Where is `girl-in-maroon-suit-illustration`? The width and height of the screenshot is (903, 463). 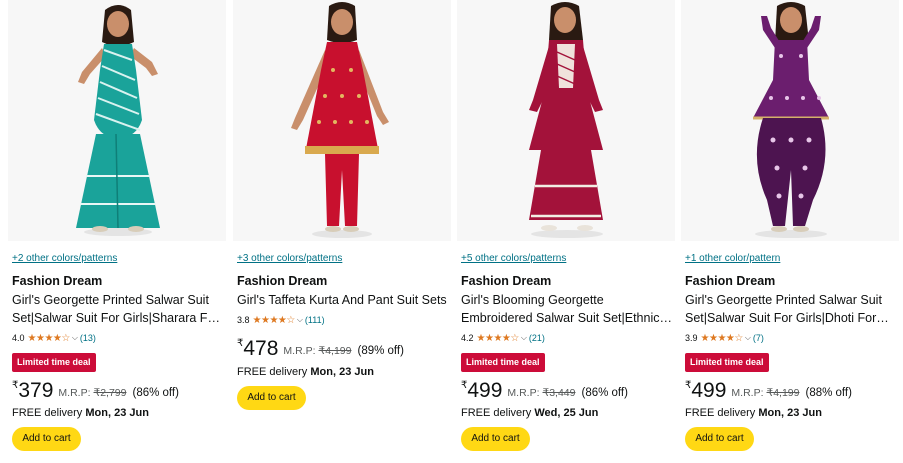 girl-in-maroon-suit-illustration is located at coordinates (566, 120).